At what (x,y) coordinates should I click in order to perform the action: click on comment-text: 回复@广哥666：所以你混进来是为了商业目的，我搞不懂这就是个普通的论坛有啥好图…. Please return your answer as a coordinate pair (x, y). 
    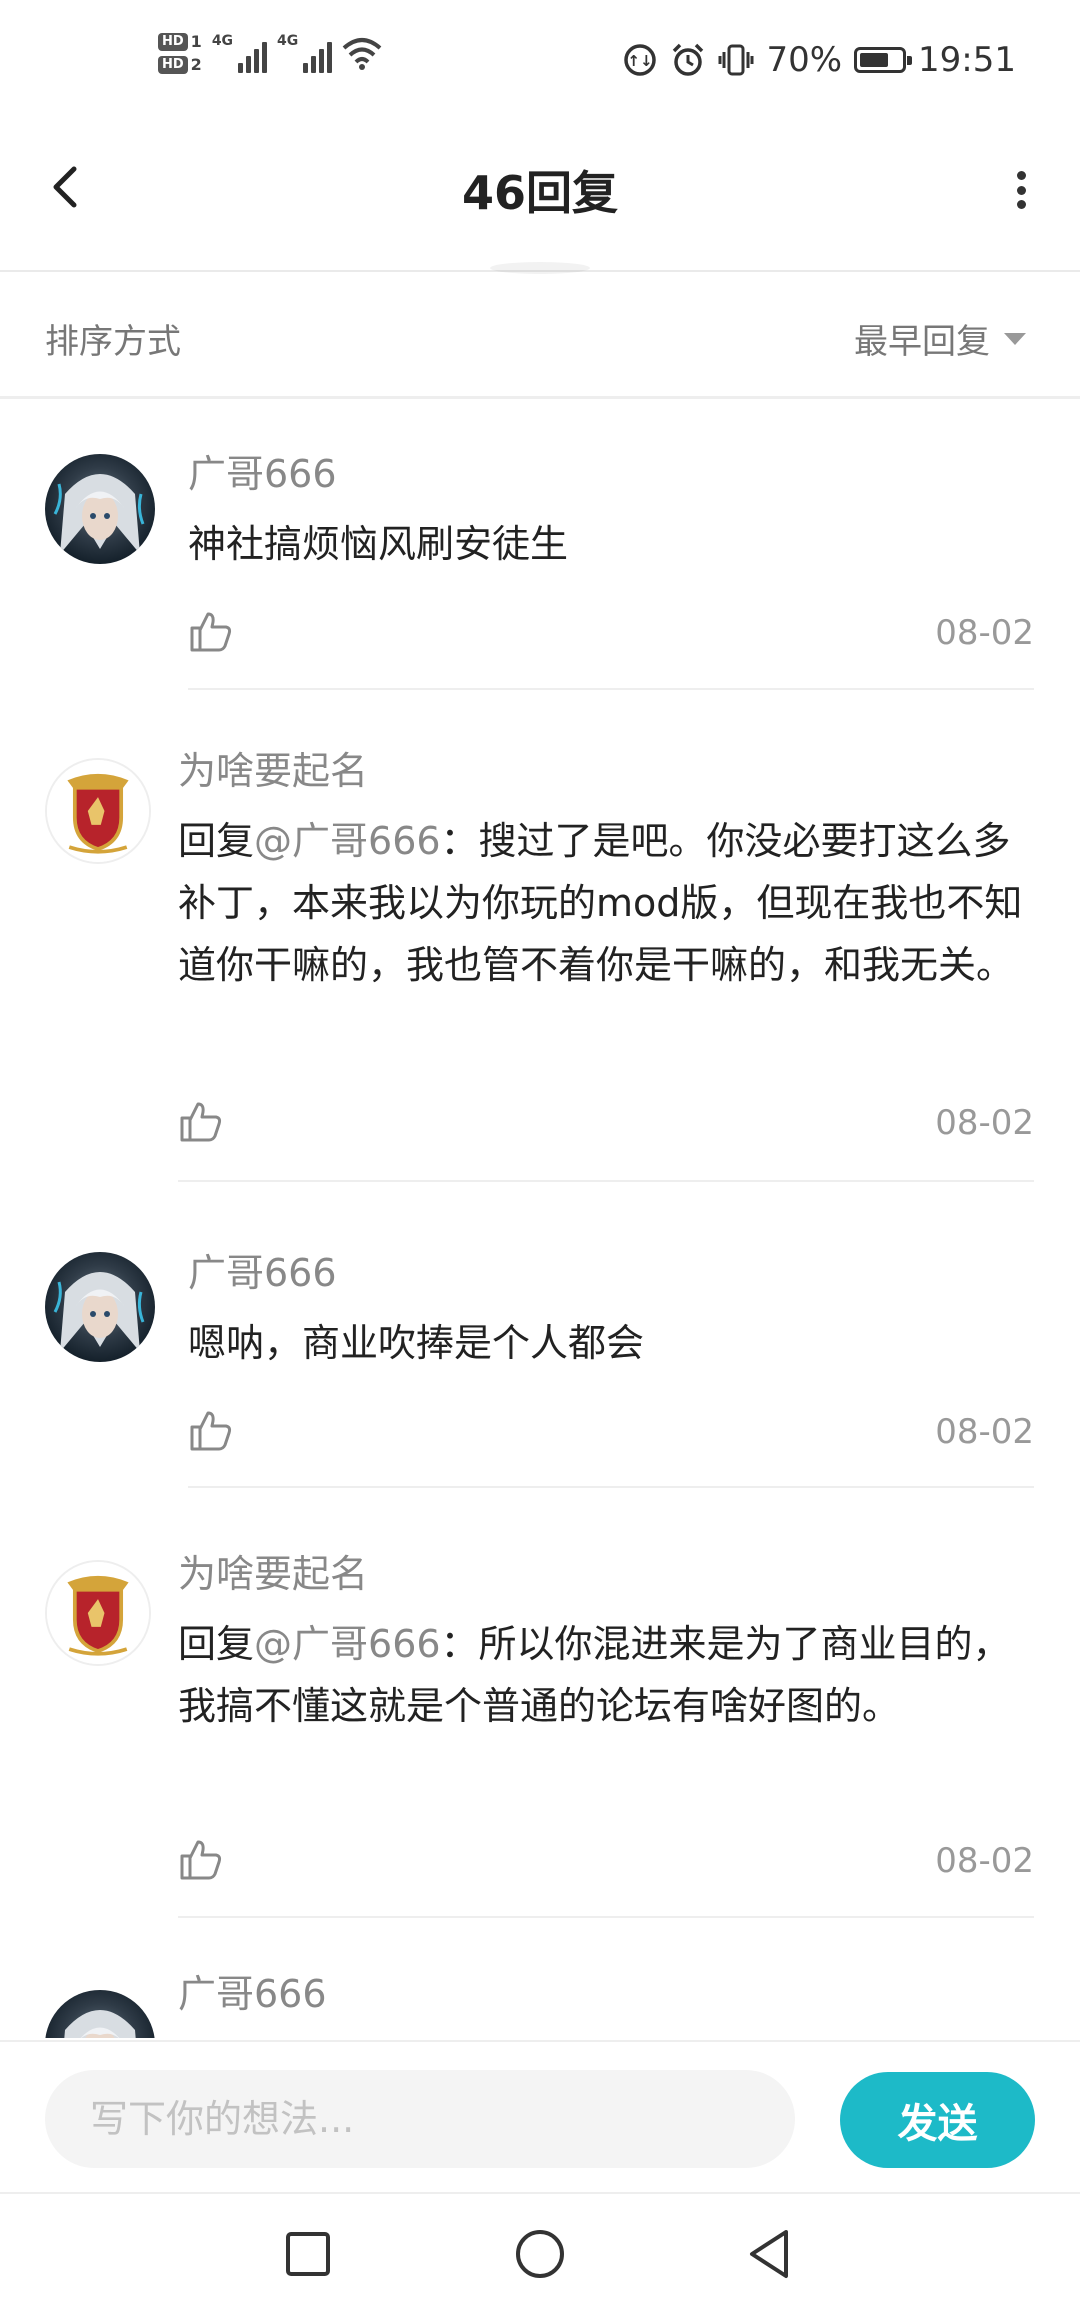
    Looking at the image, I should click on (603, 1675).